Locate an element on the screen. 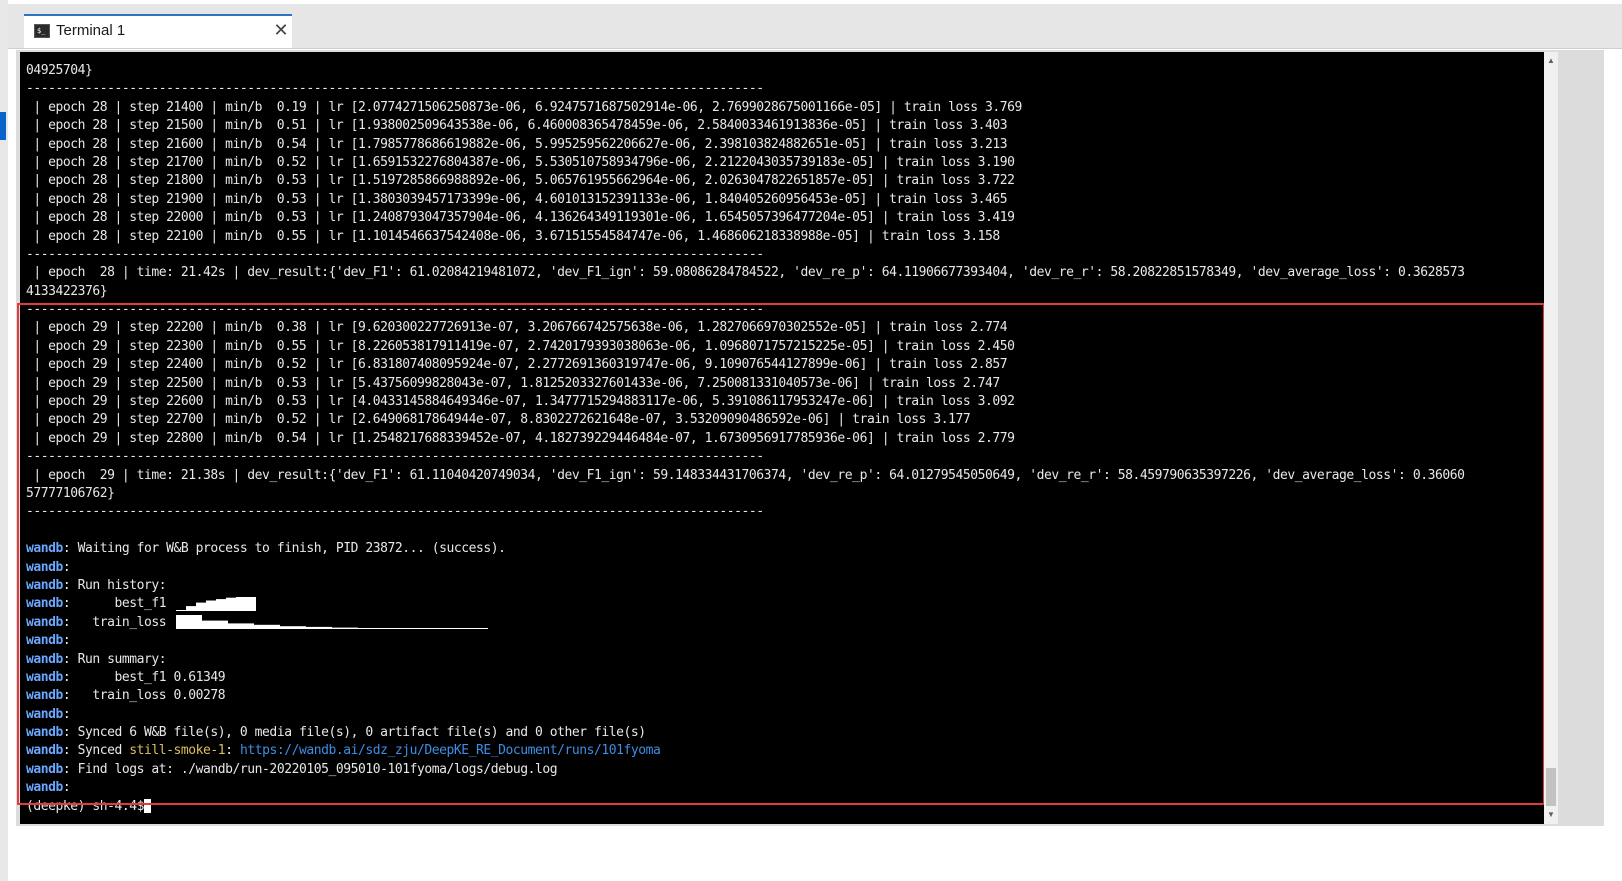 This screenshot has height=881, width=1622. wandb-text: : train_loss is located at coordinates (118, 622).